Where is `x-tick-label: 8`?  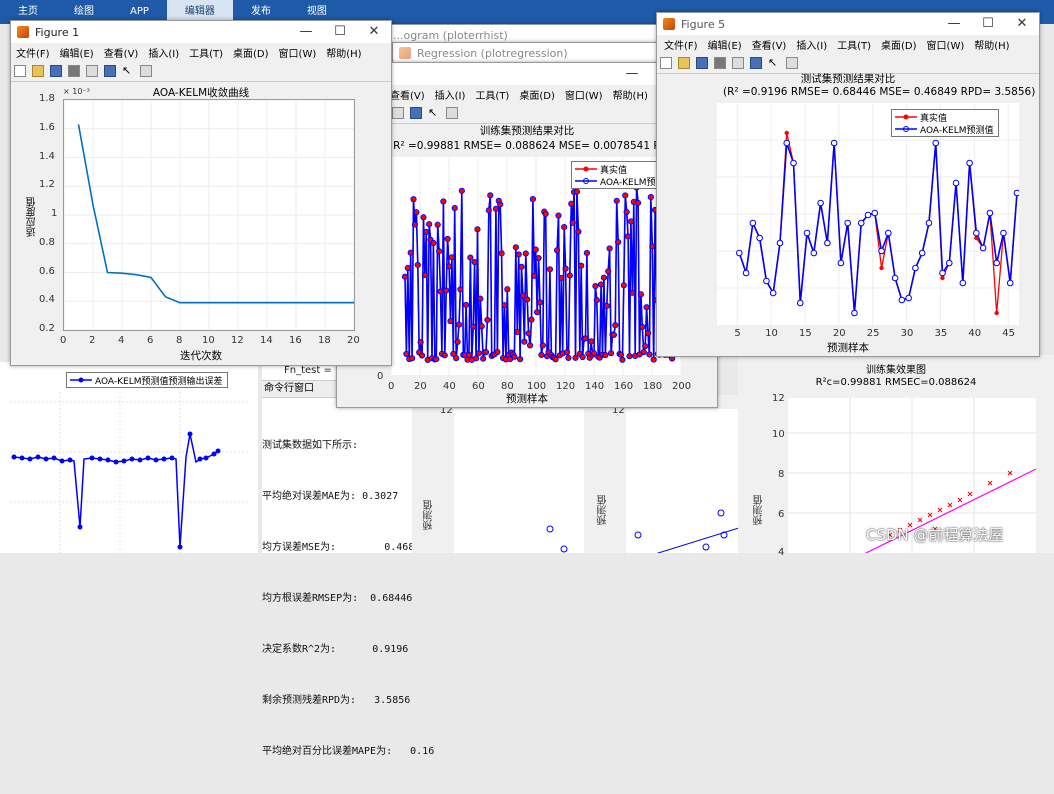
x-tick-label: 8 is located at coordinates (179, 340).